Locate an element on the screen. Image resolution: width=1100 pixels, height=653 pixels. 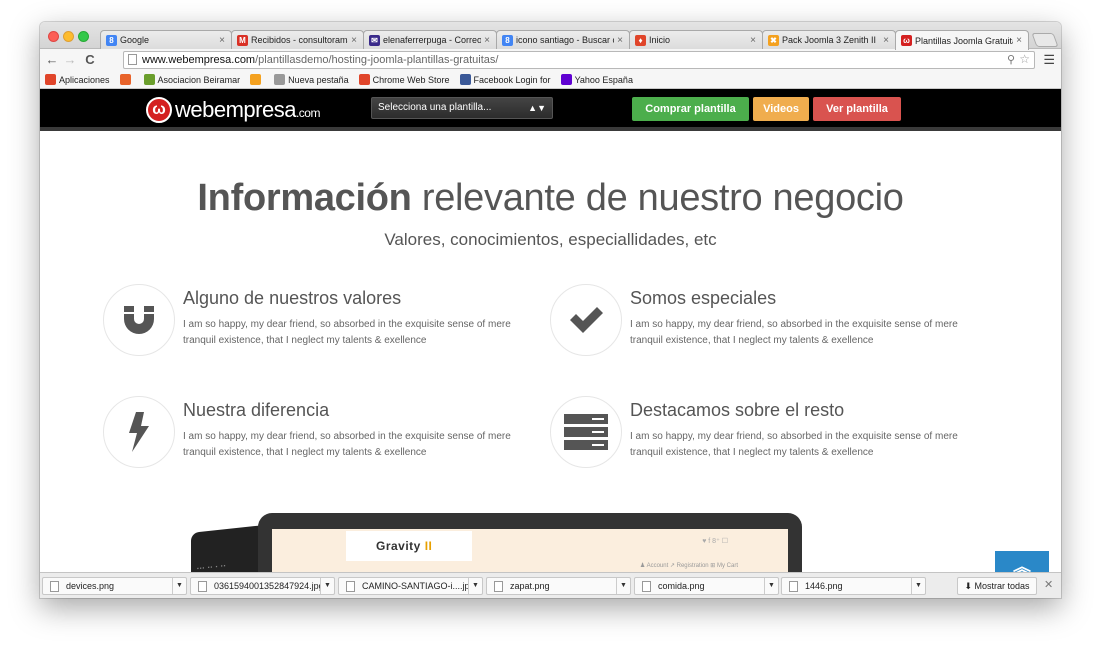
feature-title: Somos especiales is located at coordinates (703, 298).